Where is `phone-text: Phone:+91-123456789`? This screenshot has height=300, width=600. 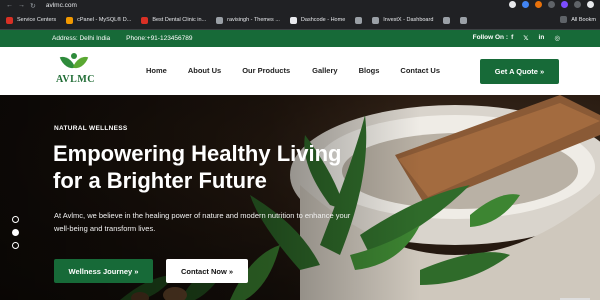
phone-text: Phone:+91-123456789 is located at coordinates (159, 38).